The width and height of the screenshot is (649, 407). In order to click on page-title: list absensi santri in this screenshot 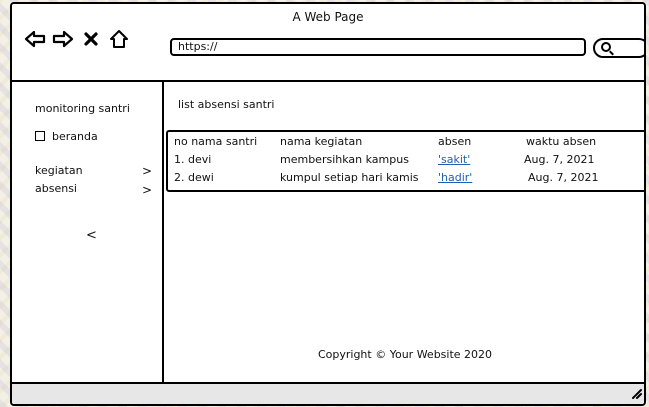, I will do `click(226, 104)`.